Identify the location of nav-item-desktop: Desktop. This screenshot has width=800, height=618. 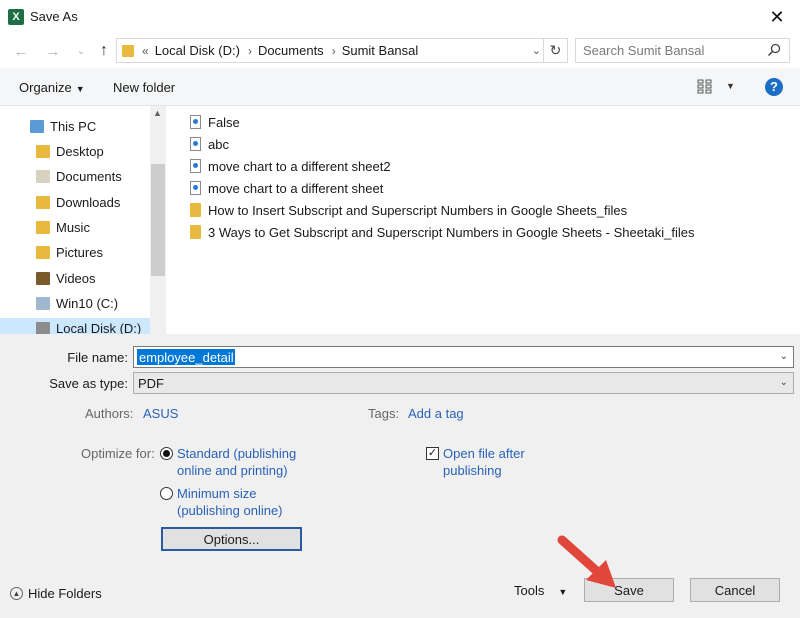
(70, 151).